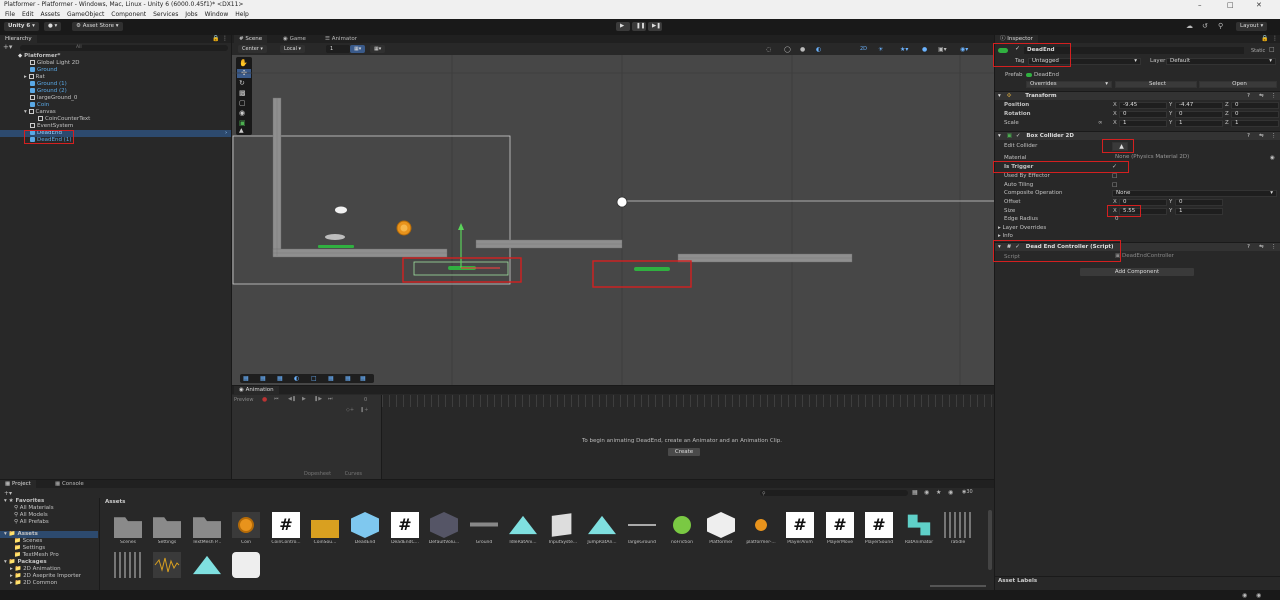 The width and height of the screenshot is (1280, 600). Describe the element at coordinates (365, 528) in the screenshot. I see `asset-item: DeadEnd` at that location.